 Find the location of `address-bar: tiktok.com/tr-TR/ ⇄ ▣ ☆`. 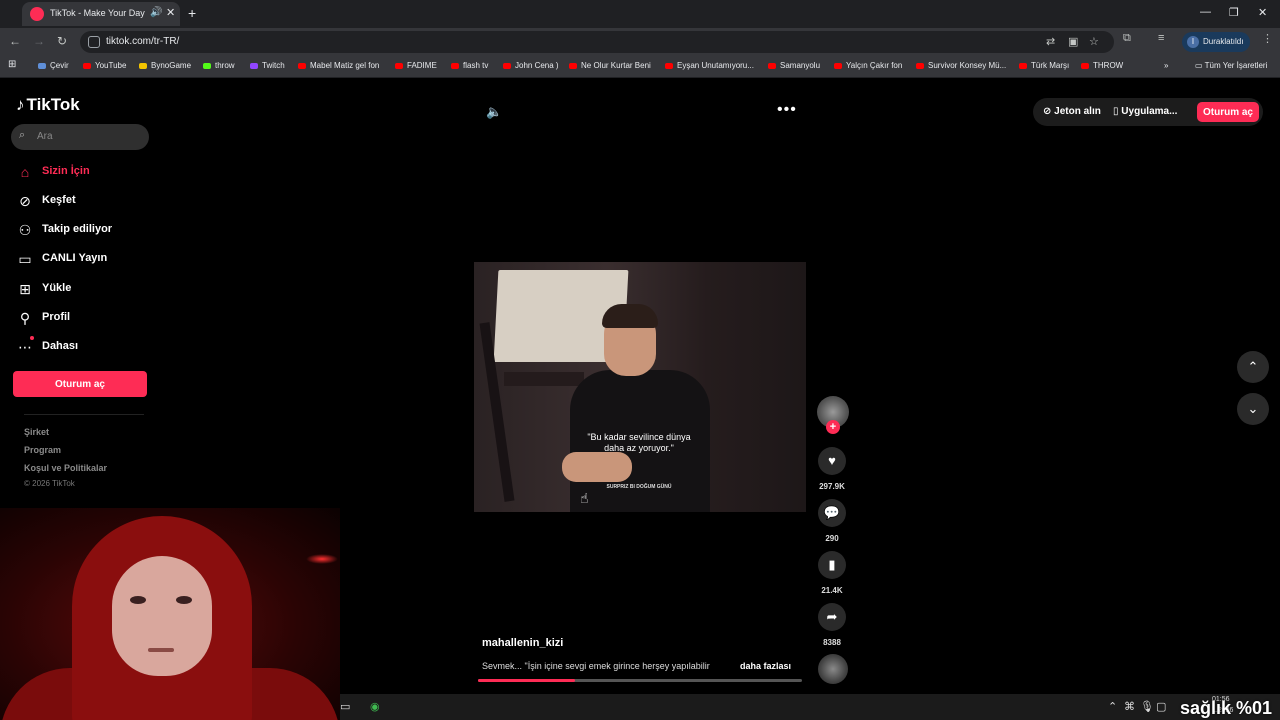

address-bar: tiktok.com/tr-TR/ ⇄ ▣ ☆ is located at coordinates (597, 42).